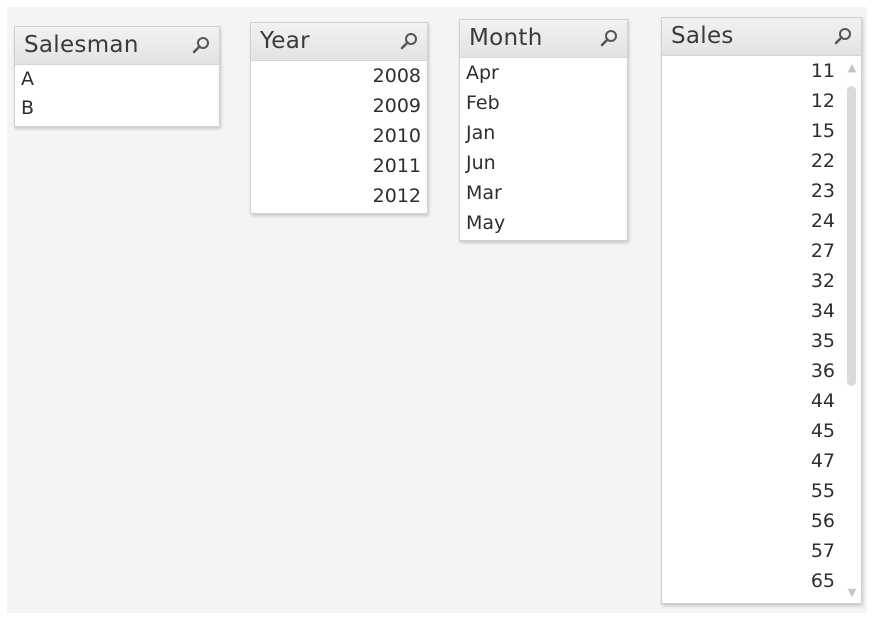 This screenshot has width=874, height=620. I want to click on list-item: Jan, so click(543, 133).